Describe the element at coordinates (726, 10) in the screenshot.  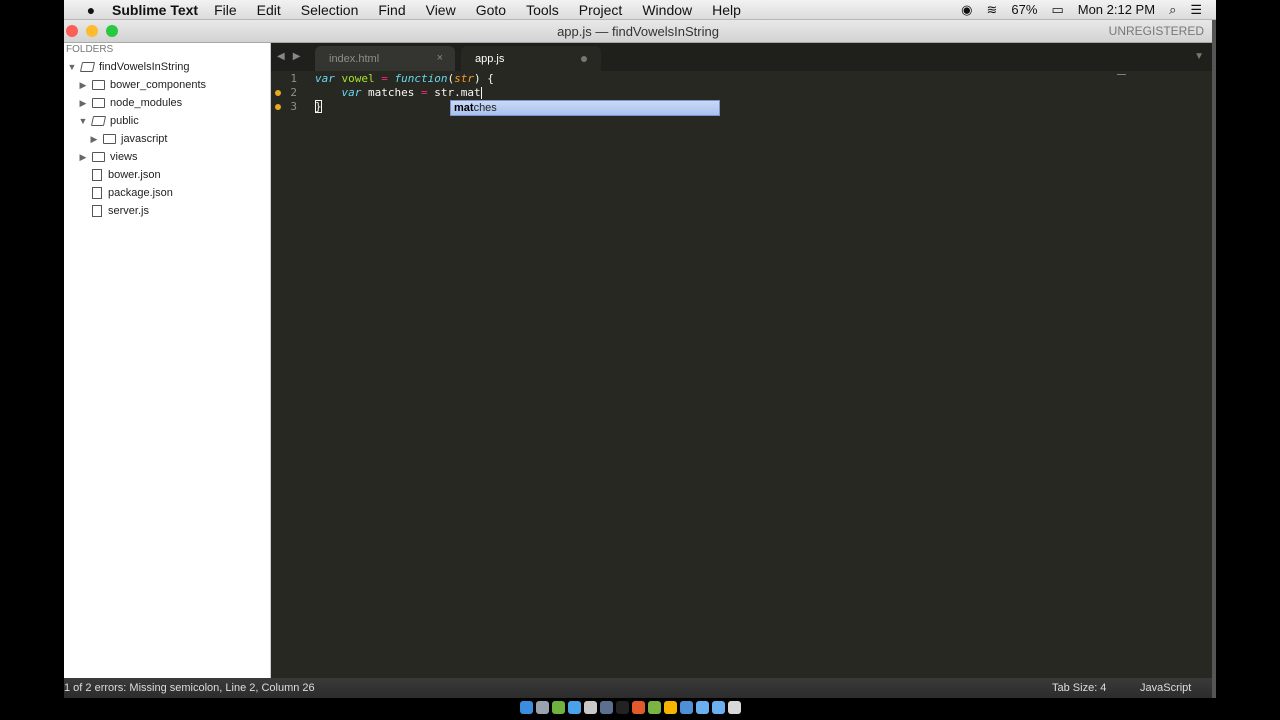
I see `menu-help: Help` at that location.